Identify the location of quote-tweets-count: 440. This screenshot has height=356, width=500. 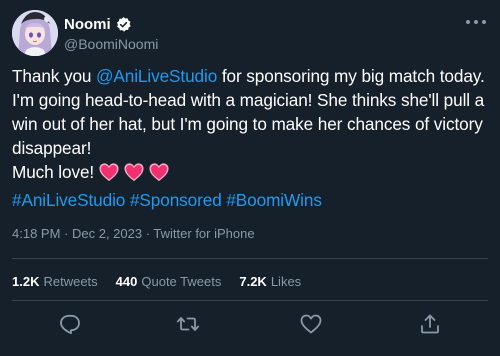
(126, 281).